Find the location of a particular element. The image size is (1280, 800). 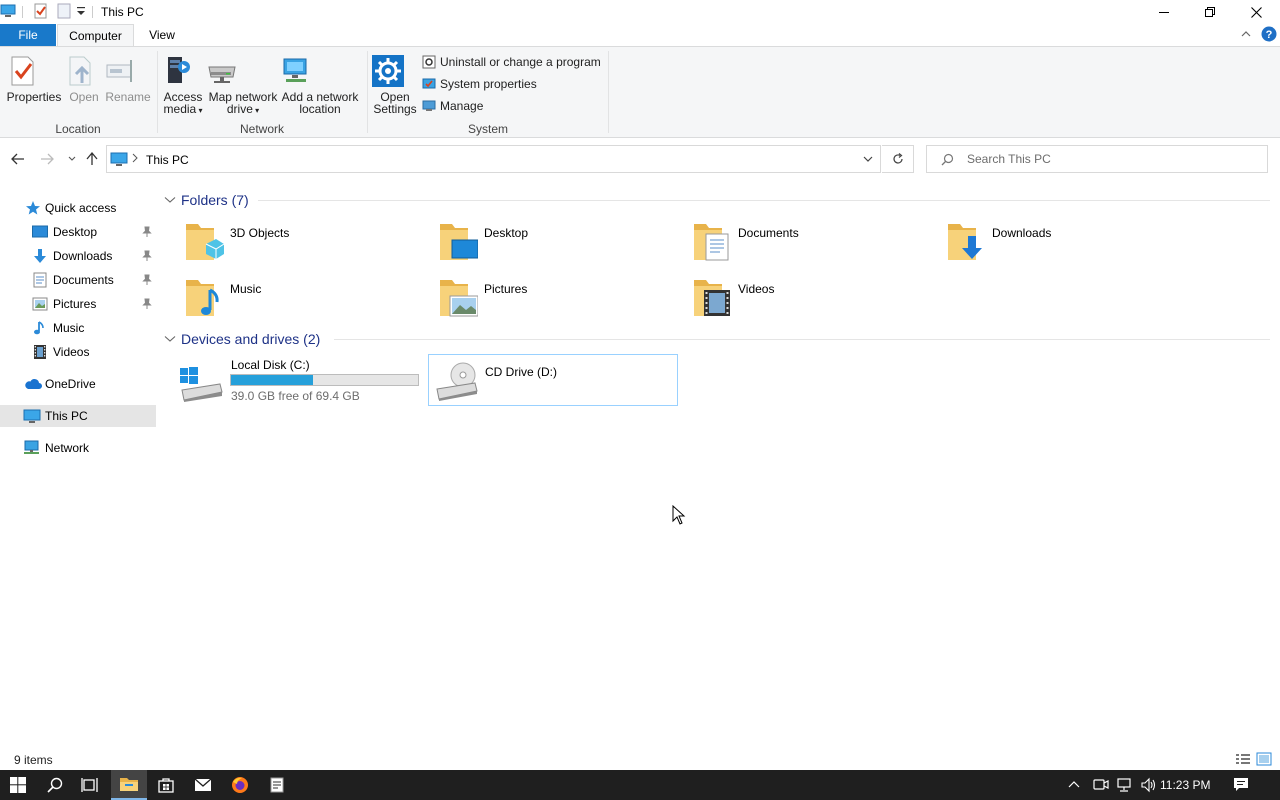

status-bar: 9 items is located at coordinates (640, 759).